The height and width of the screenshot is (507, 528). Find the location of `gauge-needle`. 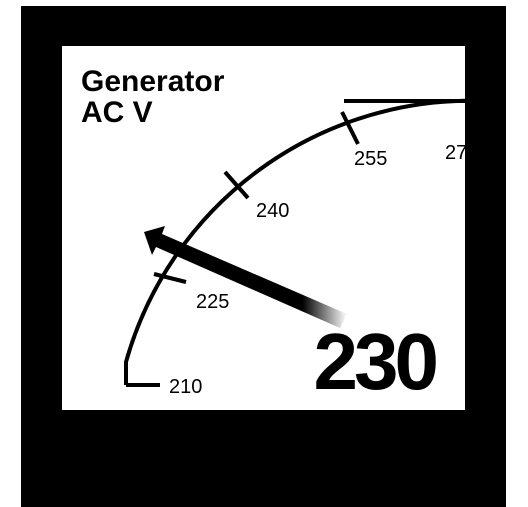

gauge-needle is located at coordinates (245, 277).